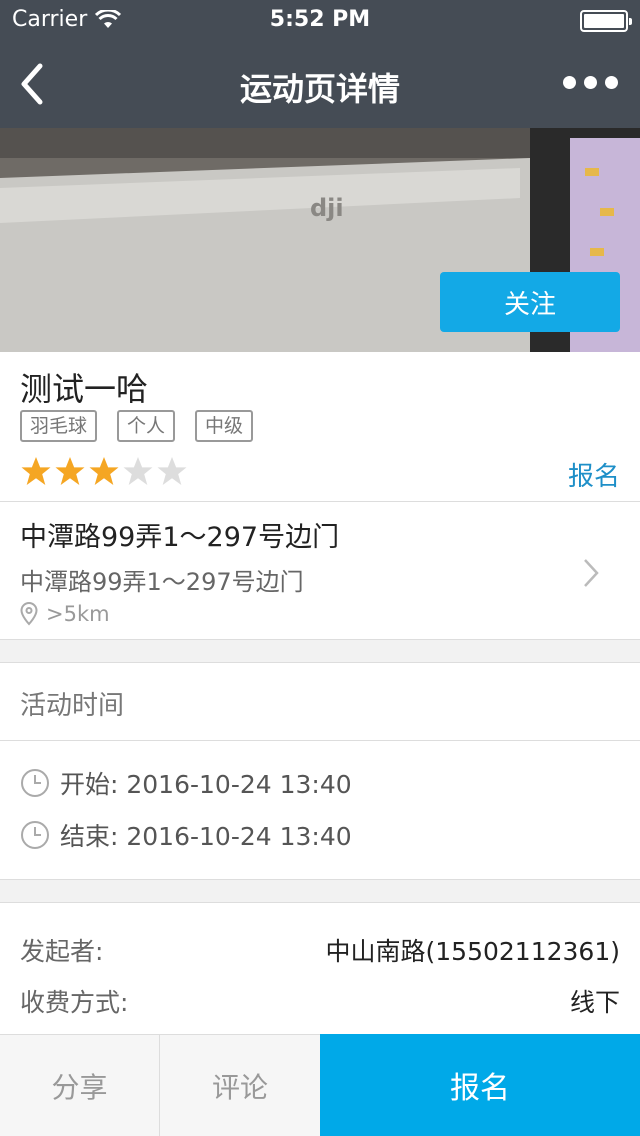 This screenshot has width=640, height=1136. What do you see at coordinates (594, 474) in the screenshot?
I see `signup-link: 报名` at bounding box center [594, 474].